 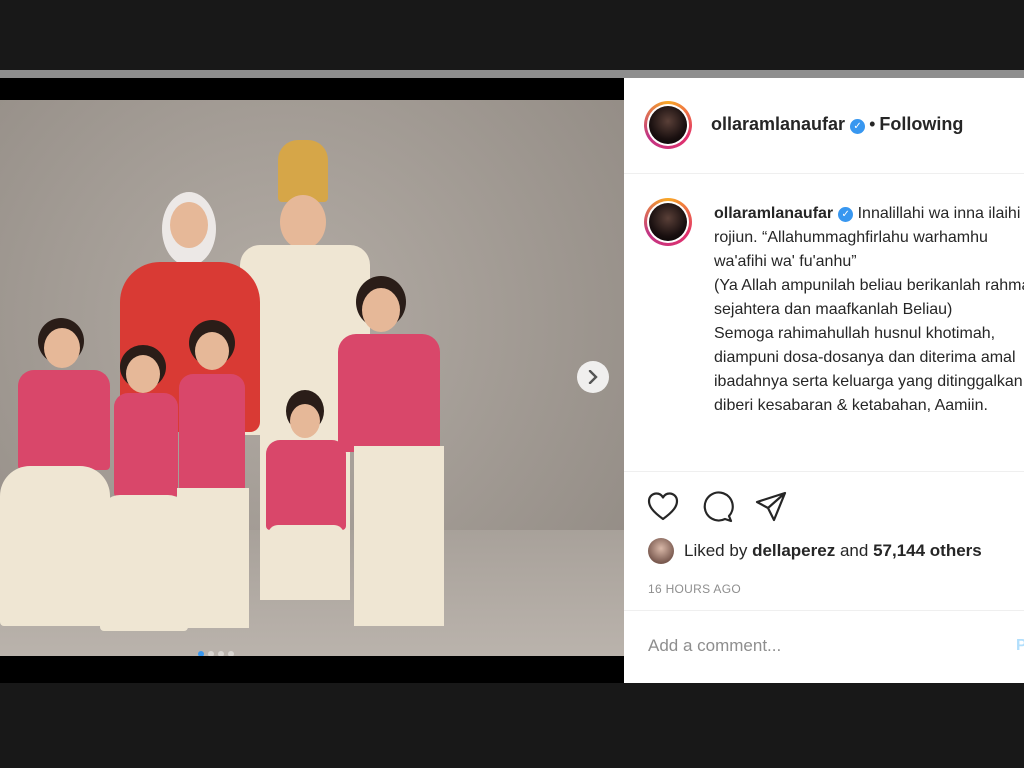 What do you see at coordinates (921, 124) in the screenshot?
I see `following-button: Following` at bounding box center [921, 124].